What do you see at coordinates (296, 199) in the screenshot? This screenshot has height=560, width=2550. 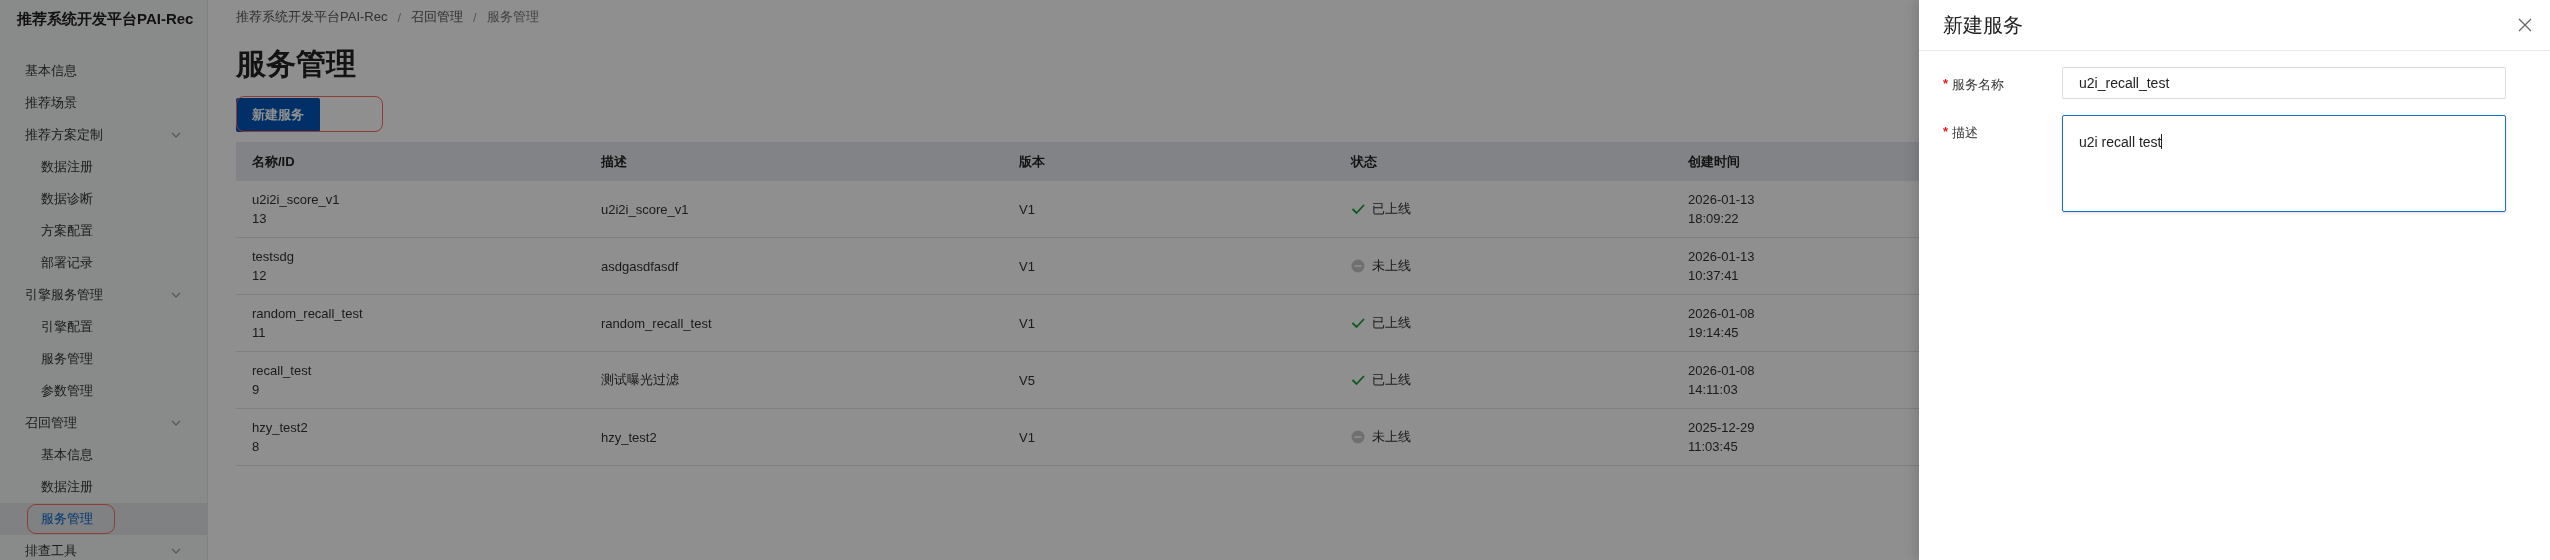 I see `service-name: u2i2i_score_v1` at bounding box center [296, 199].